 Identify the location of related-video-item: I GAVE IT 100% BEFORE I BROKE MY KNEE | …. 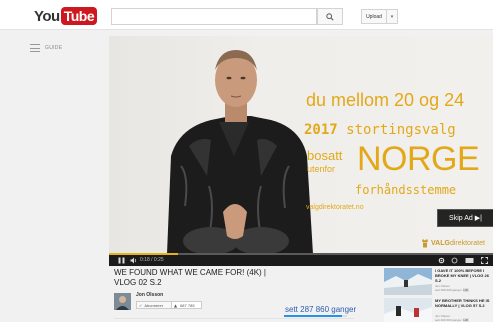
(438, 281).